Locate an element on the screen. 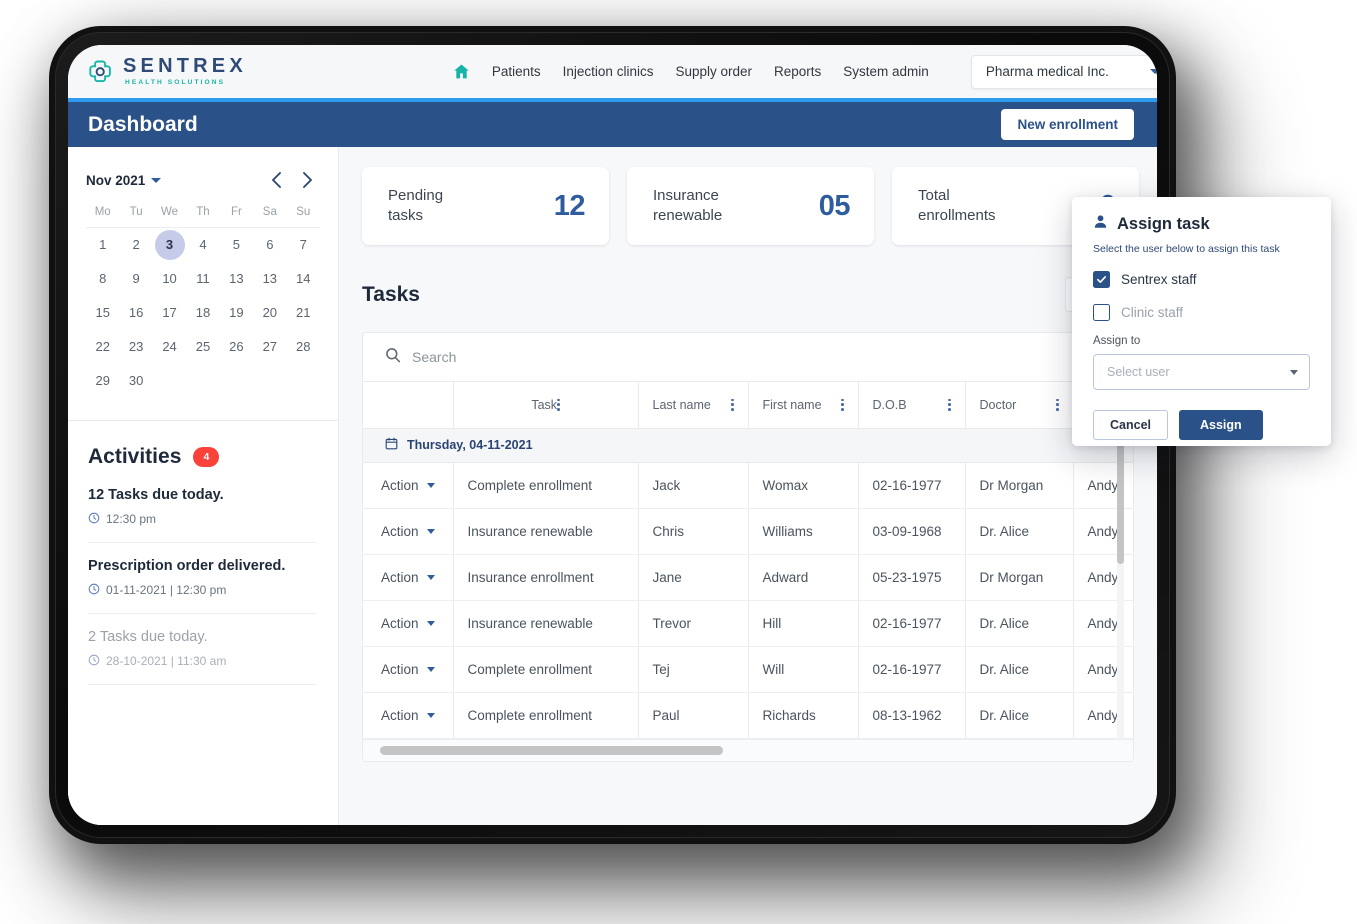 The width and height of the screenshot is (1357, 924). checkbox-clinic-staff: Clinic staff is located at coordinates (1201, 312).